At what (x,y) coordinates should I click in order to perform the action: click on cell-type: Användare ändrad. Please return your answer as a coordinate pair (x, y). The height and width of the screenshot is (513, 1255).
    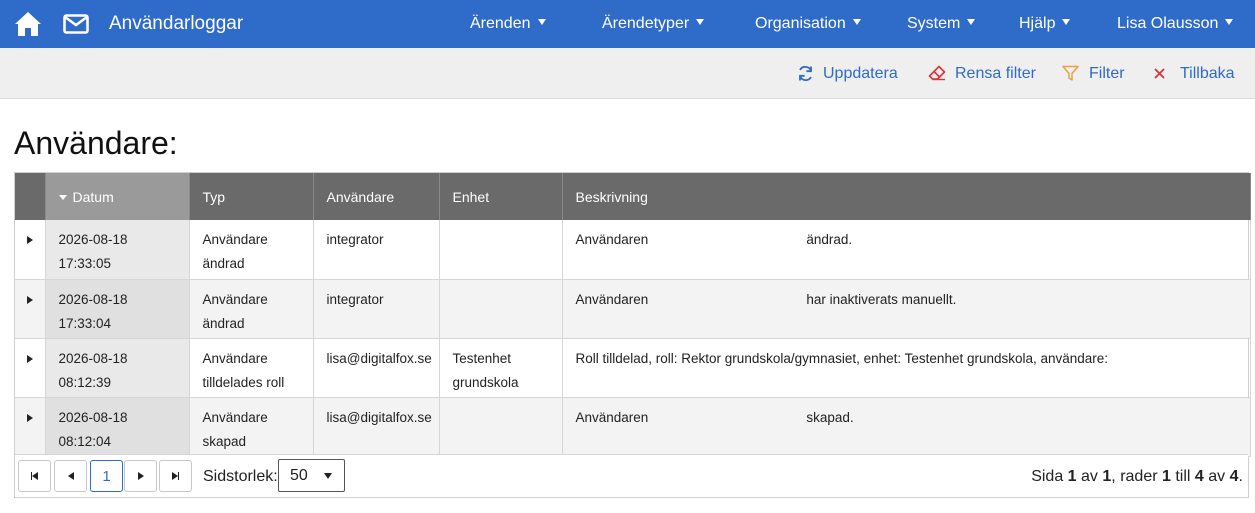
    Looking at the image, I should click on (251, 309).